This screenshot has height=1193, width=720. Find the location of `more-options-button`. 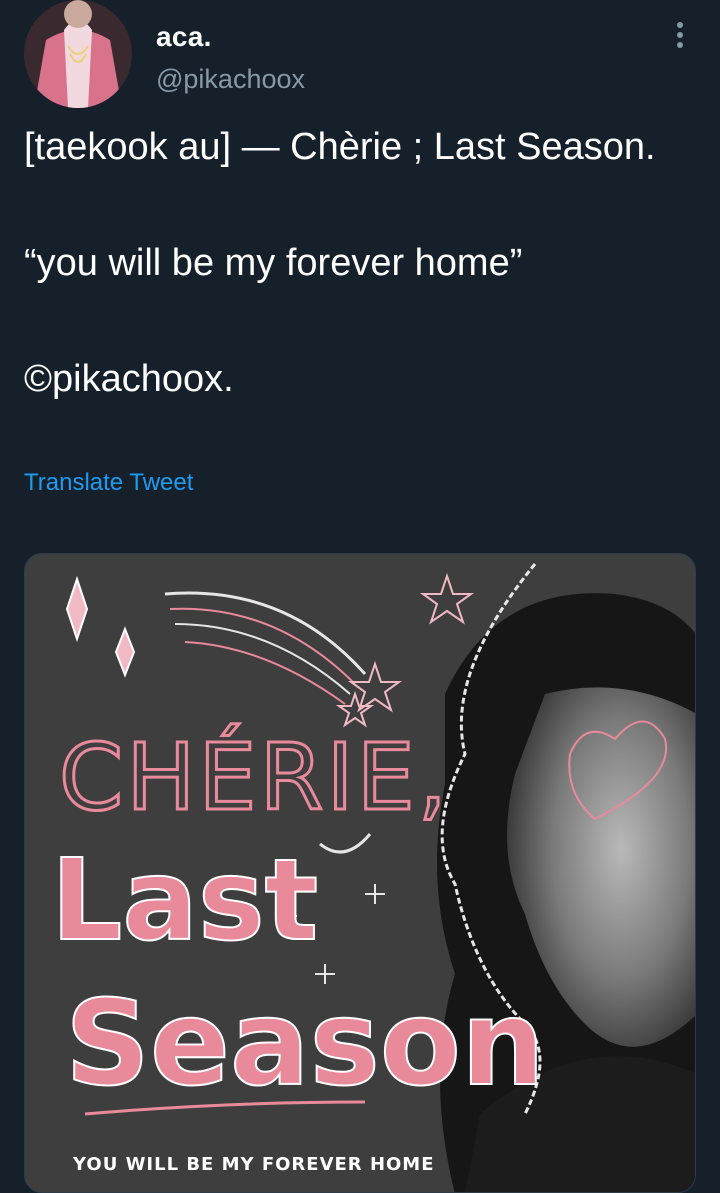

more-options-button is located at coordinates (680, 35).